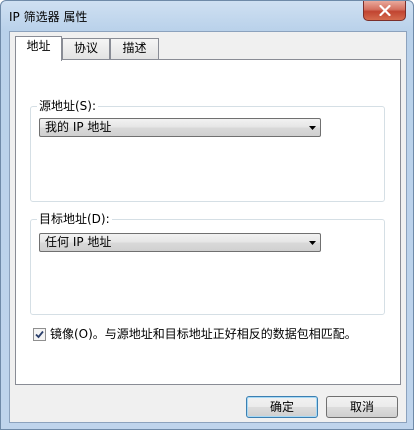 The height and width of the screenshot is (430, 414). I want to click on mirror-label: 镜像(O)。与源地址和目标地址正好相反的数据包相匹配。, so click(203, 334).